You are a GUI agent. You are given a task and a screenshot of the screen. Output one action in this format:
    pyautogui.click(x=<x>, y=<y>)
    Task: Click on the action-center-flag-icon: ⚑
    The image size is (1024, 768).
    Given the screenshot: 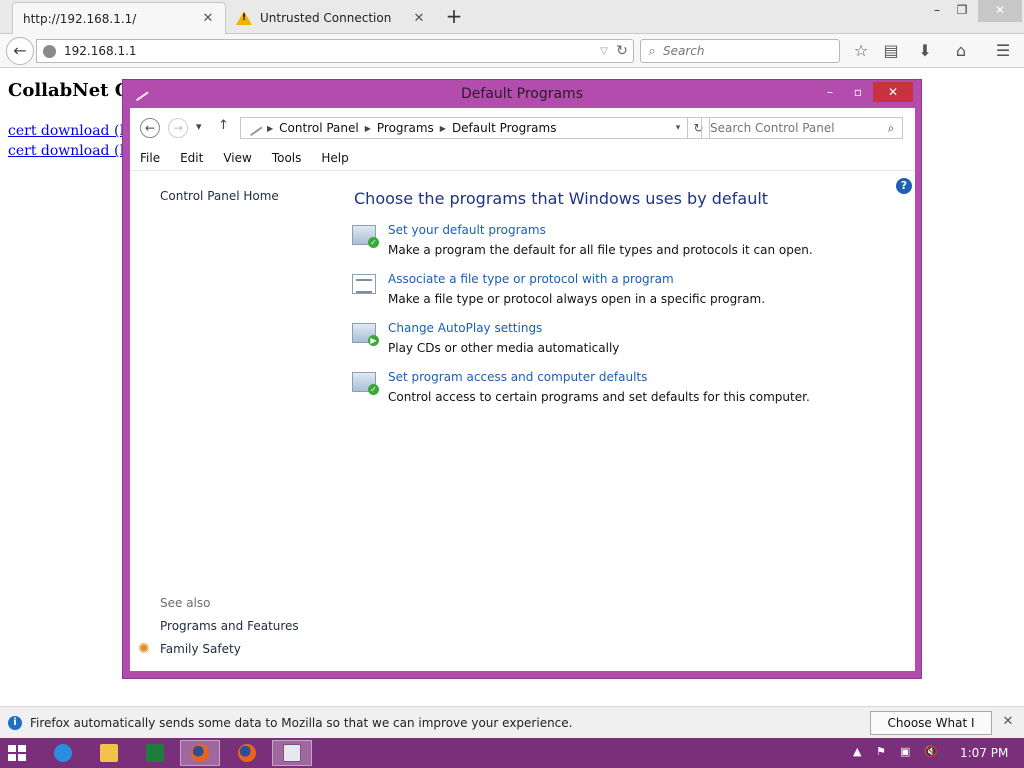 What is the action you would take?
    pyautogui.click(x=881, y=751)
    